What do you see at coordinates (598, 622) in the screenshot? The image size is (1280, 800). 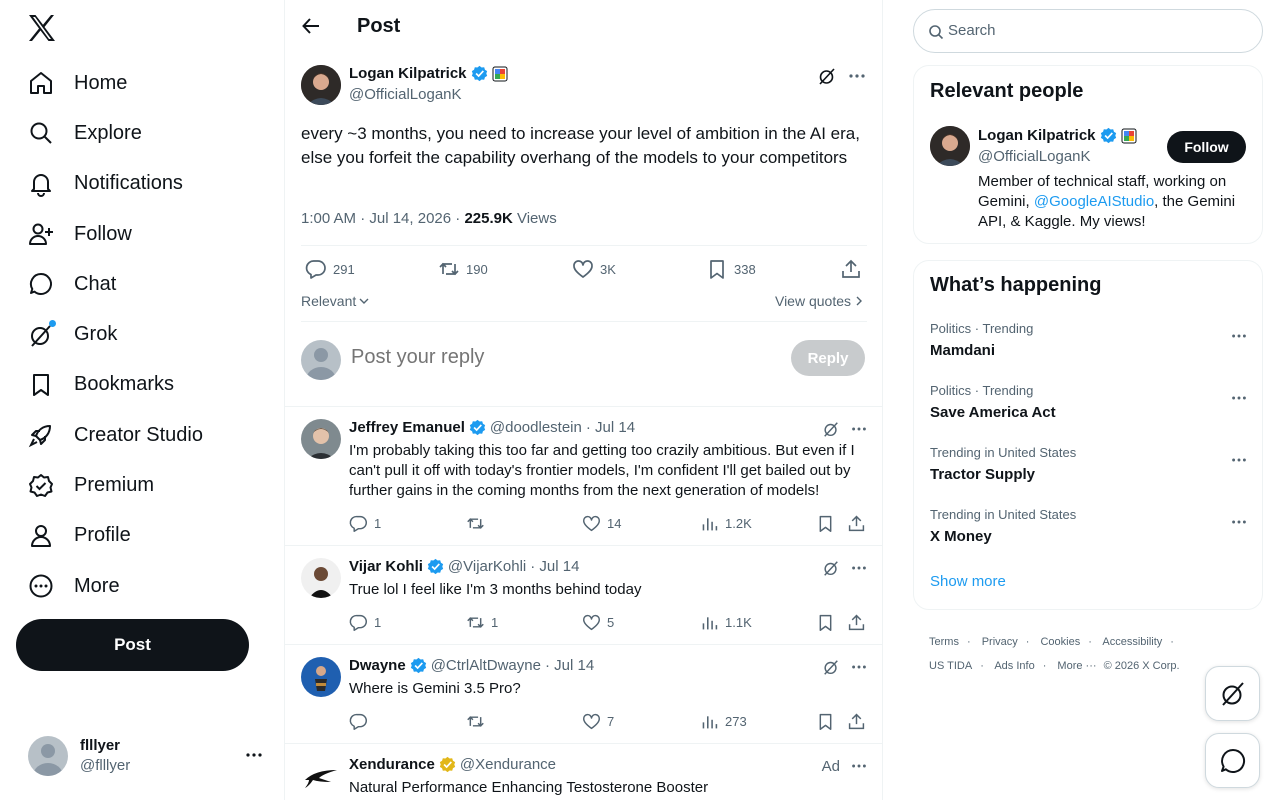 I see `like-action: 5` at bounding box center [598, 622].